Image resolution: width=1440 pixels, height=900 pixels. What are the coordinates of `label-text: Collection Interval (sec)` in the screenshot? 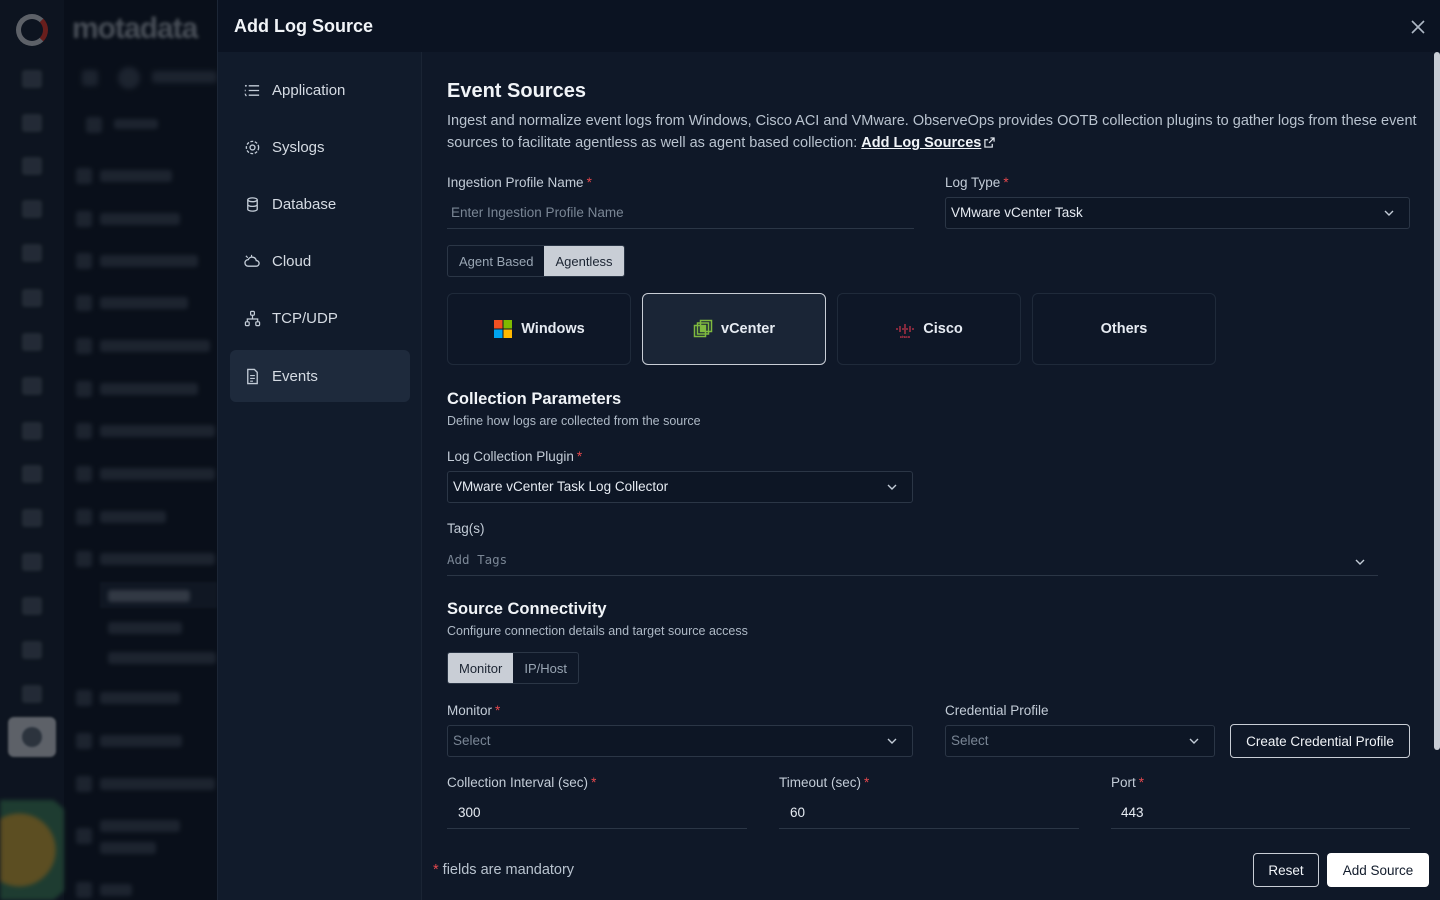 It's located at (518, 782).